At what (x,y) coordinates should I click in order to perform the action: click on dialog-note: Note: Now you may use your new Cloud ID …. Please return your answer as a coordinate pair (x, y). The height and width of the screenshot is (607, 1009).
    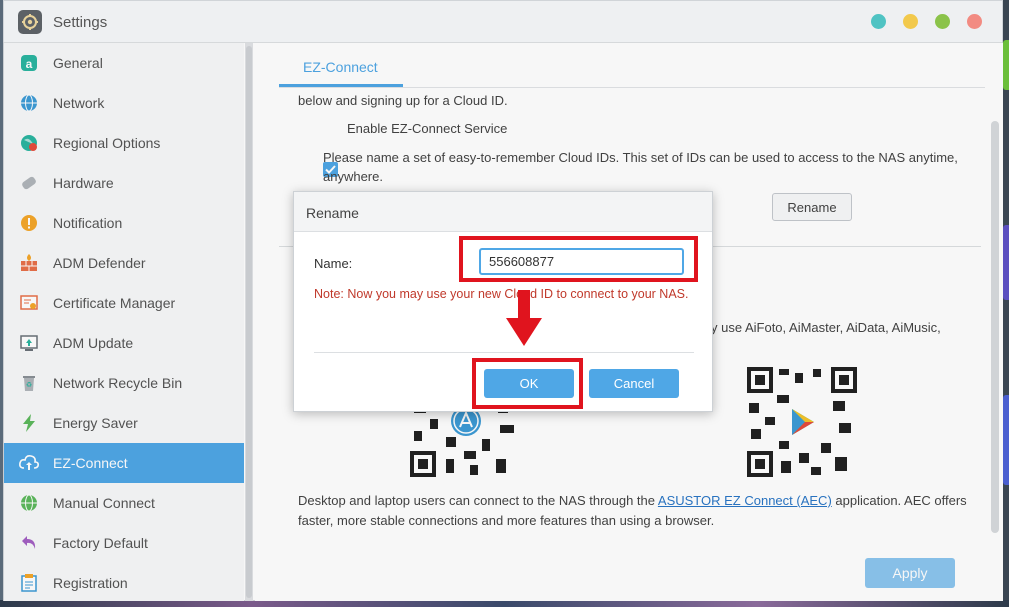
    Looking at the image, I should click on (501, 294).